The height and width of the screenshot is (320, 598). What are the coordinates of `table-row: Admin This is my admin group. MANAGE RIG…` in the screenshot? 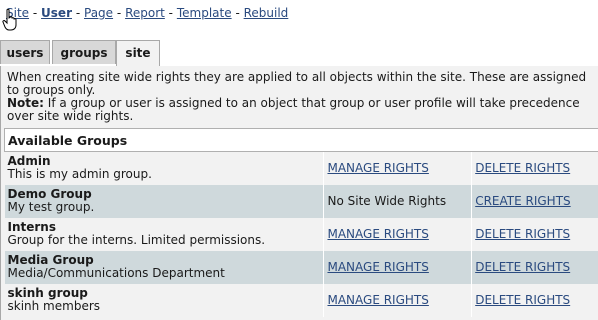 It's located at (301, 168).